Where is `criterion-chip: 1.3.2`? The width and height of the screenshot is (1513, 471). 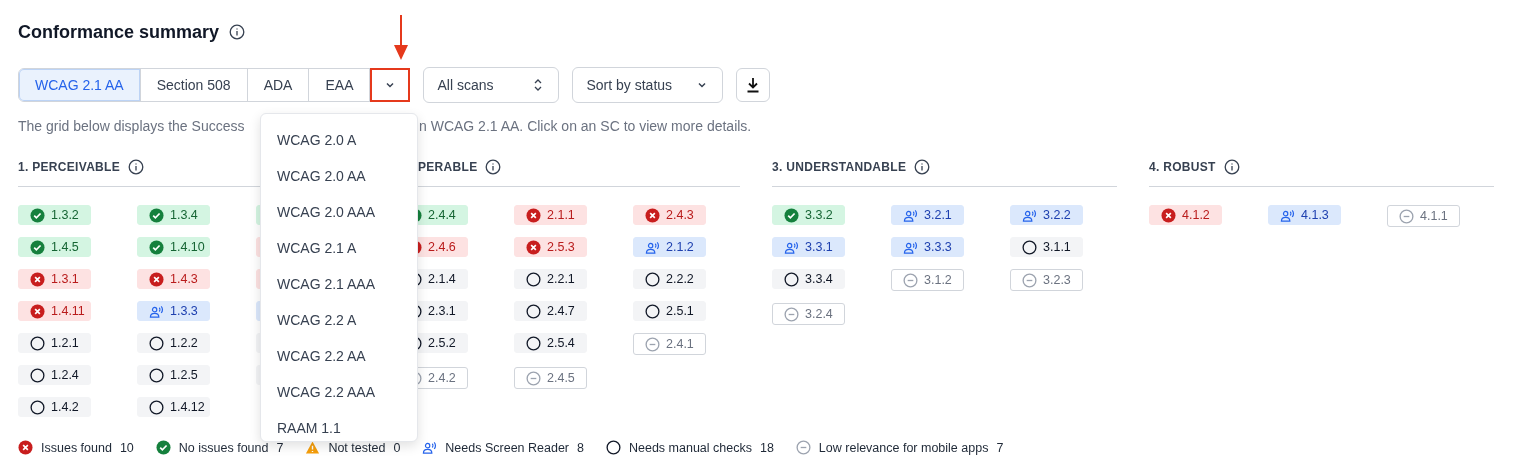 criterion-chip: 1.3.2 is located at coordinates (54, 215).